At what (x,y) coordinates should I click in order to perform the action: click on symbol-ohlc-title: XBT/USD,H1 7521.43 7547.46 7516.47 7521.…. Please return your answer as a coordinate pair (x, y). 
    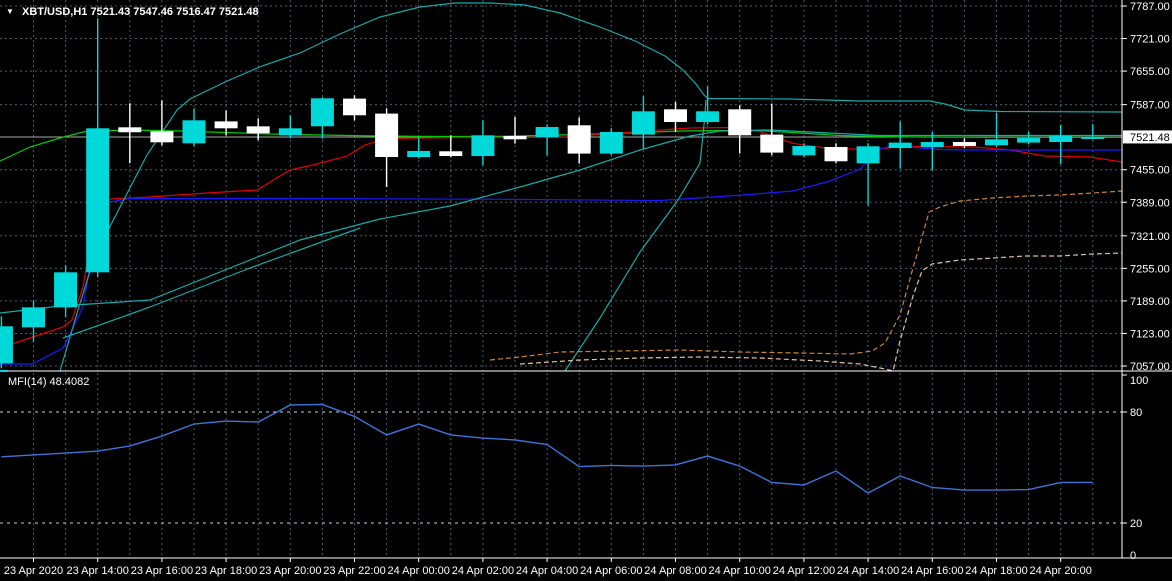
    Looking at the image, I should click on (140, 12).